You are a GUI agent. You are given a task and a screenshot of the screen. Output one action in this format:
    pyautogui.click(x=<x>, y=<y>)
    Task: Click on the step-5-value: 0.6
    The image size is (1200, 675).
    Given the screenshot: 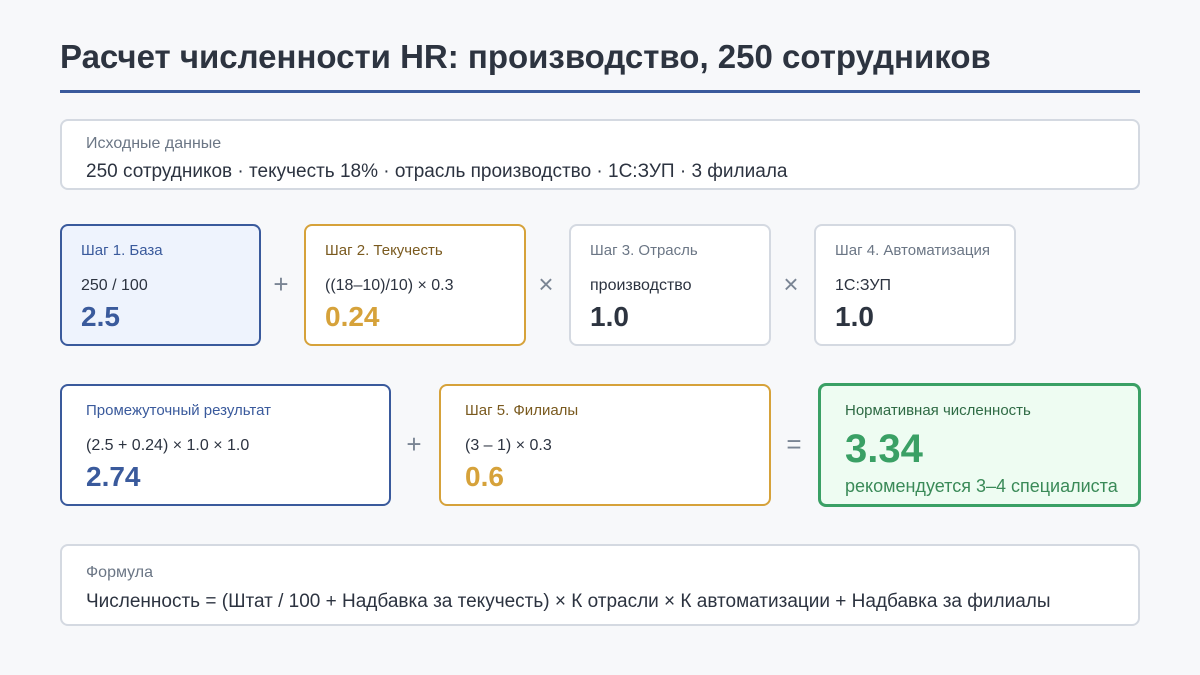 What is the action you would take?
    pyautogui.click(x=484, y=476)
    